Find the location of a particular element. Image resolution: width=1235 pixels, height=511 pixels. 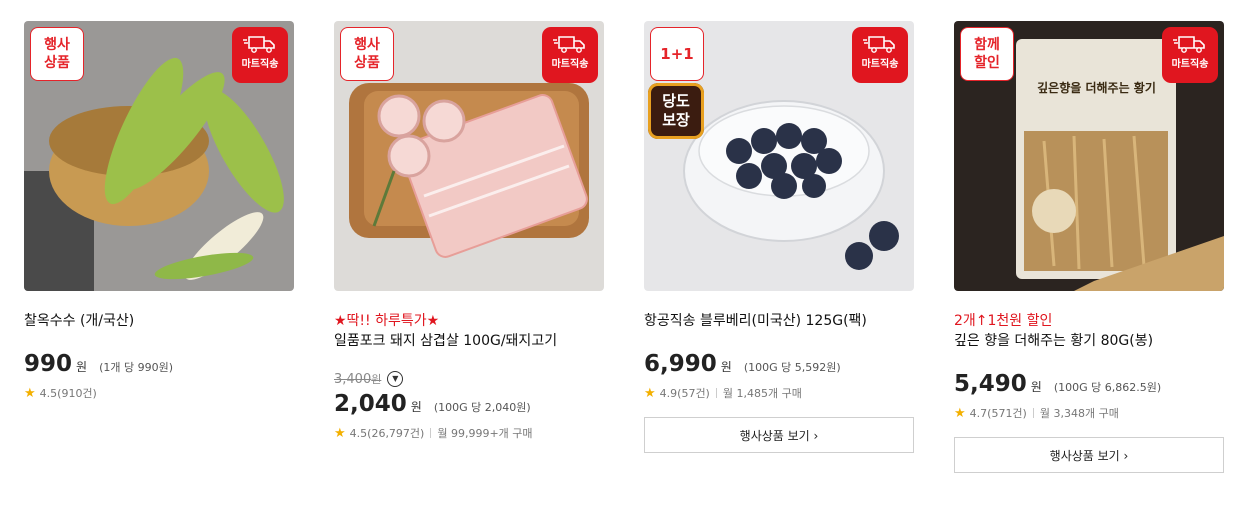

unit-price: (100G 당 2,040원) is located at coordinates (482, 407).